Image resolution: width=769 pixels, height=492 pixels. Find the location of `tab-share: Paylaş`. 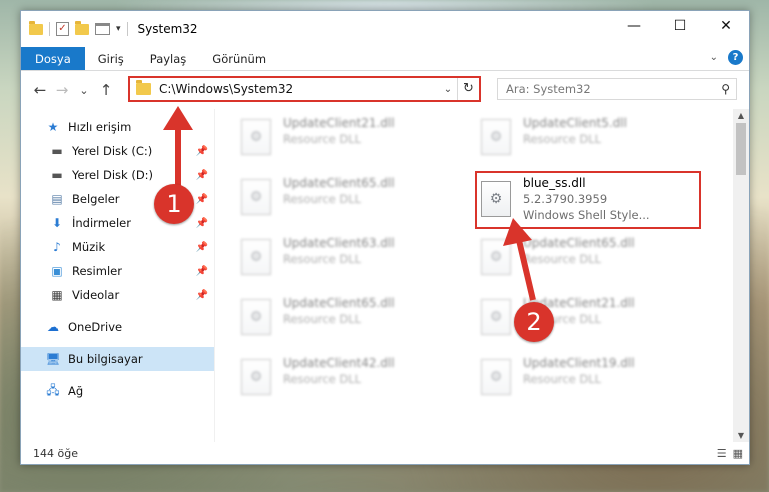

tab-share: Paylaş is located at coordinates (168, 58).